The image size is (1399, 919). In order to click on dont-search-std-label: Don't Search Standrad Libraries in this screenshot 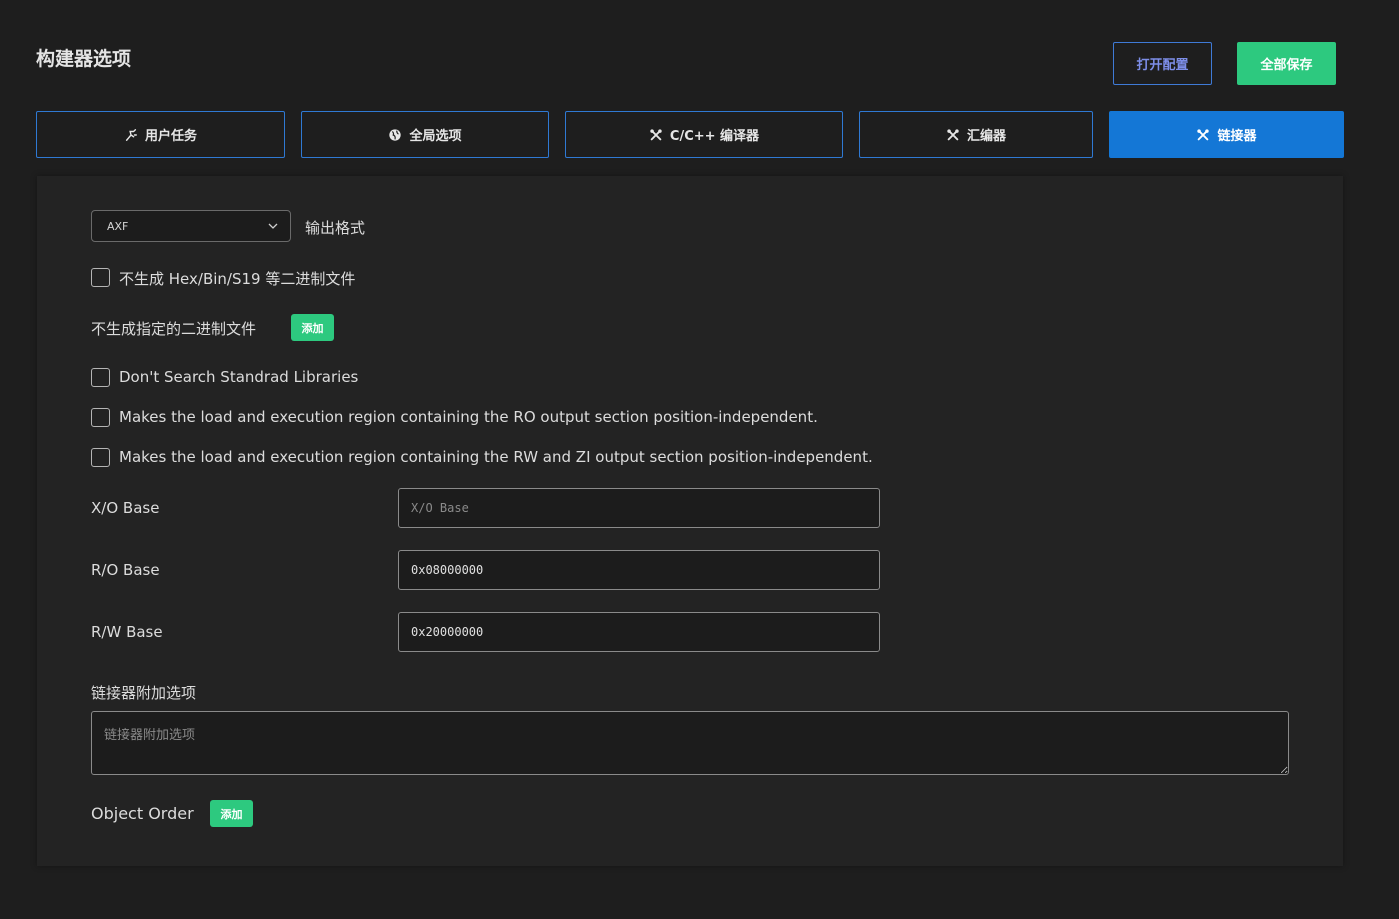, I will do `click(239, 377)`.